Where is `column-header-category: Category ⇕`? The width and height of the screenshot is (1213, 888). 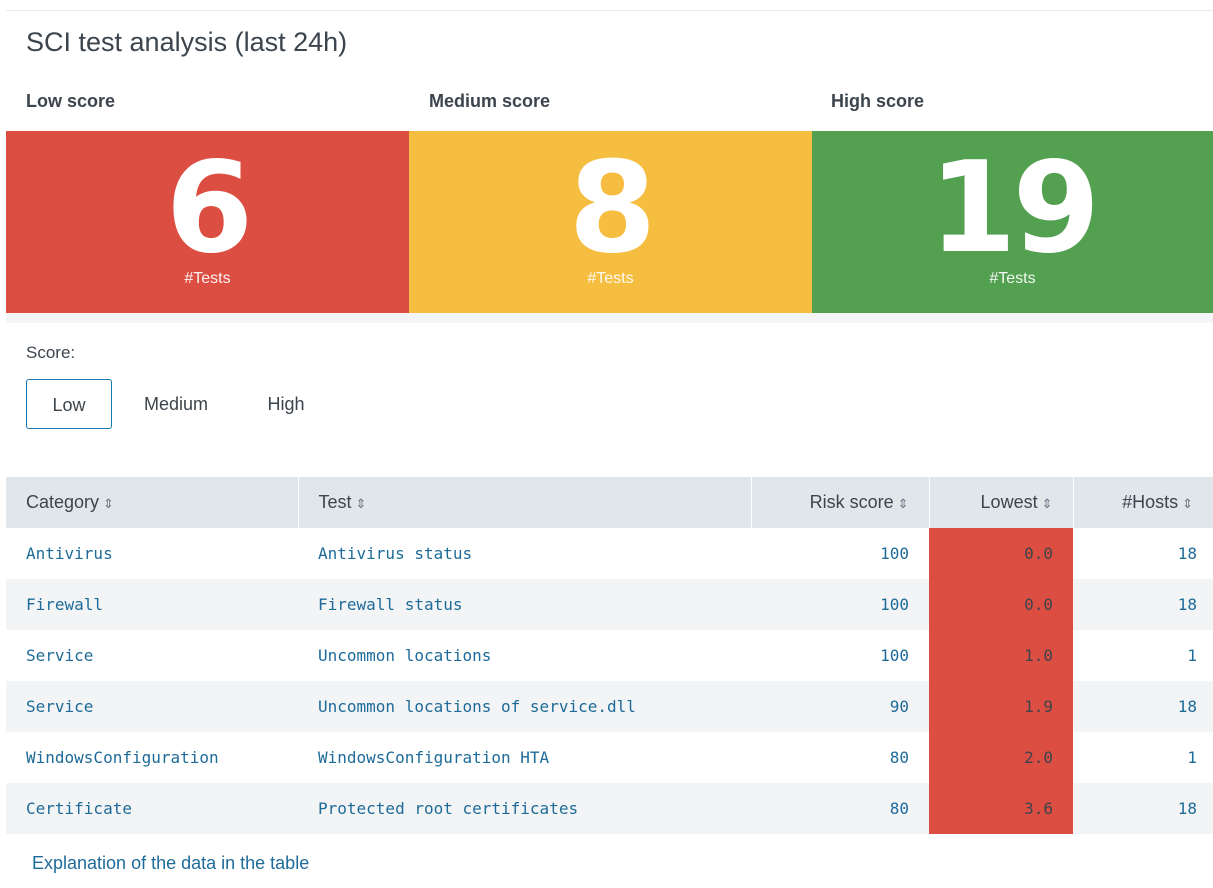
column-header-category: Category ⇕ is located at coordinates (152, 502).